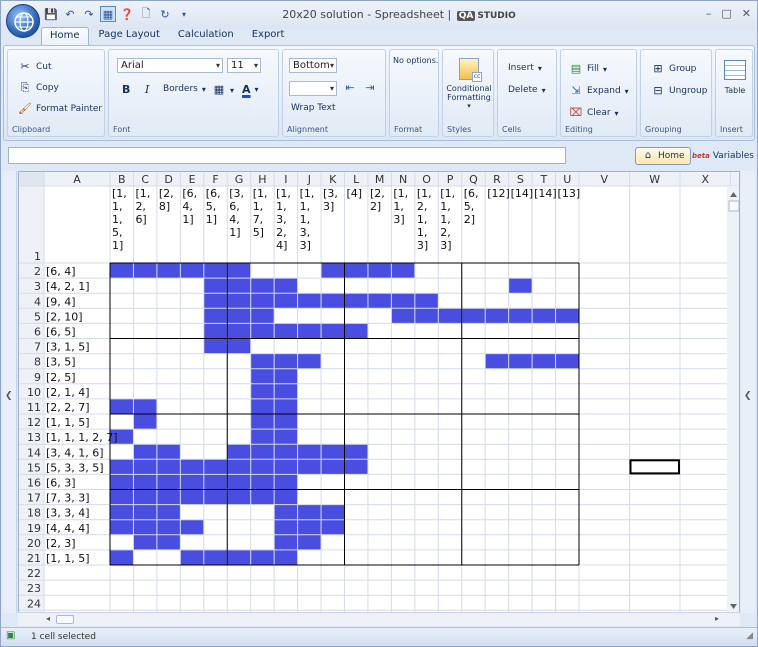 This screenshot has height=647, width=758. What do you see at coordinates (31, 179) in the screenshot?
I see `select-all-corner` at bounding box center [31, 179].